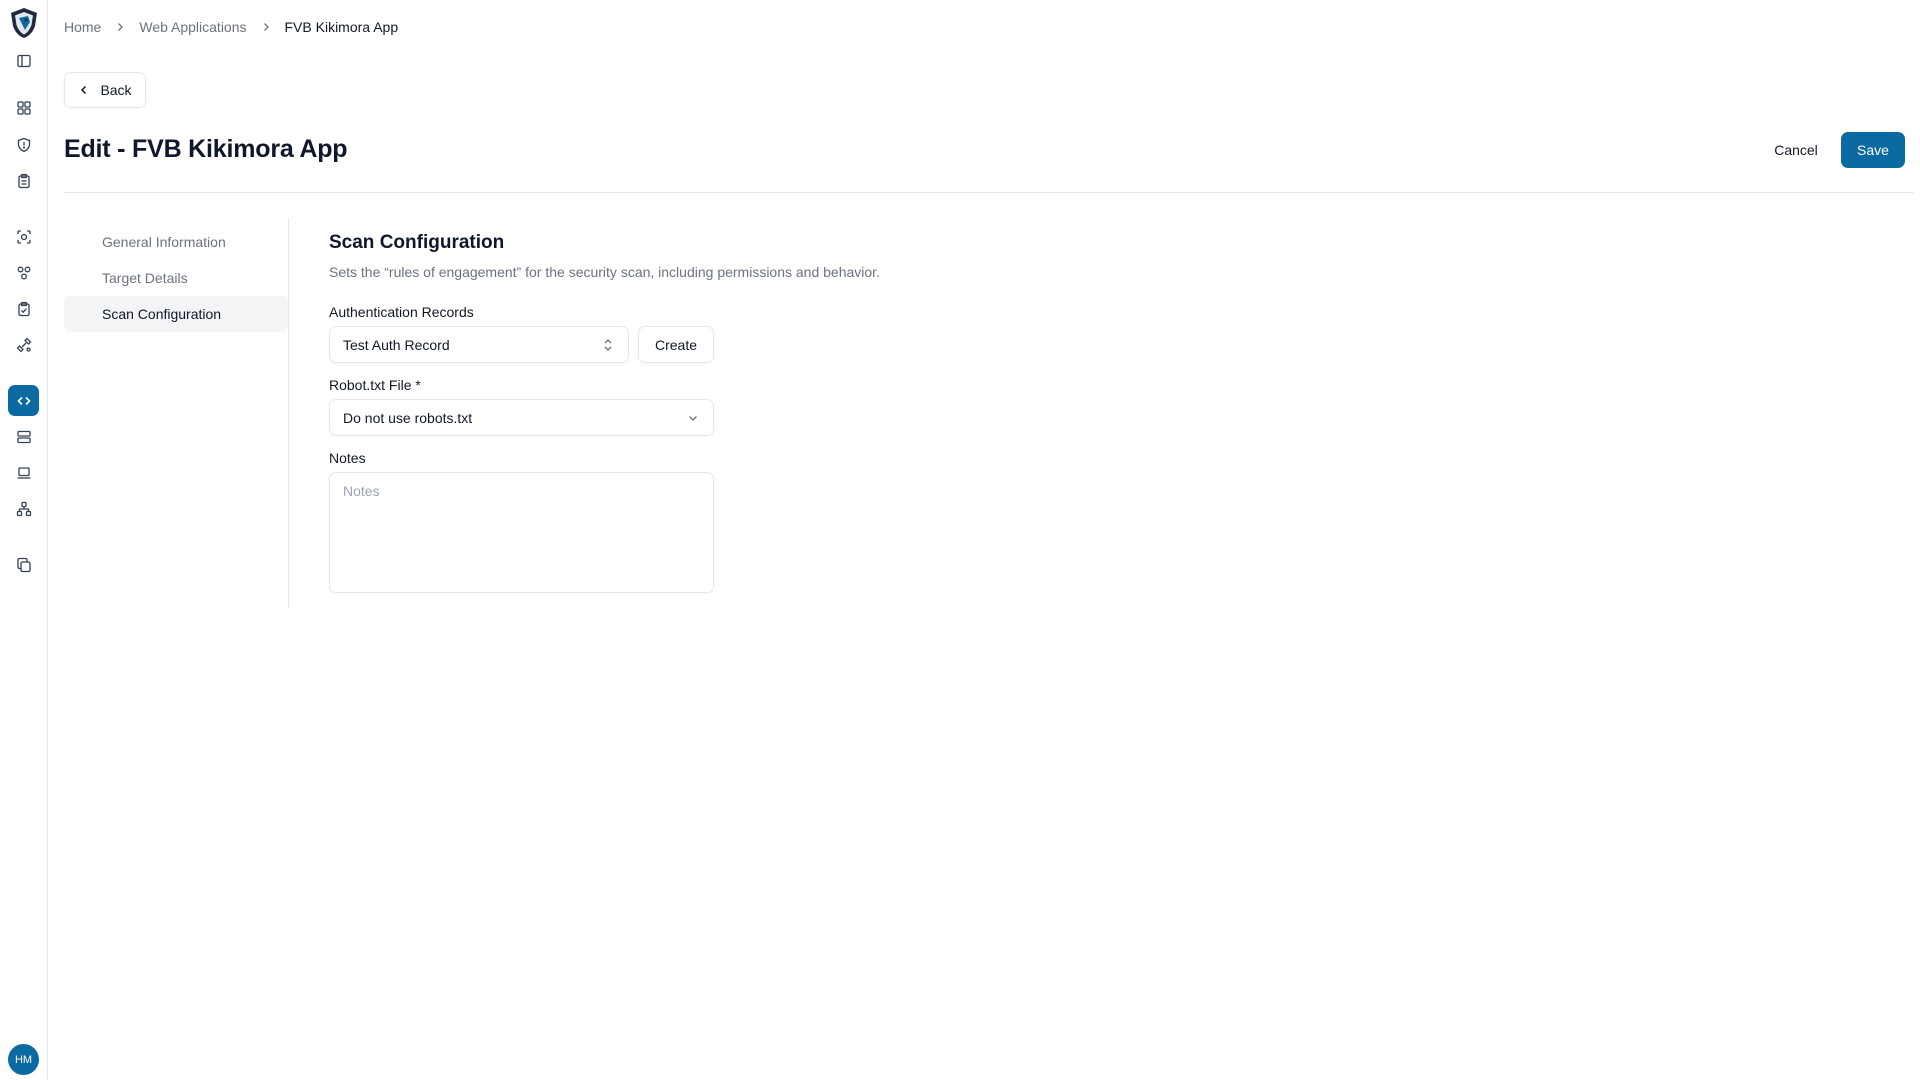  What do you see at coordinates (396, 344) in the screenshot?
I see `auth-records-value: Test Auth Record` at bounding box center [396, 344].